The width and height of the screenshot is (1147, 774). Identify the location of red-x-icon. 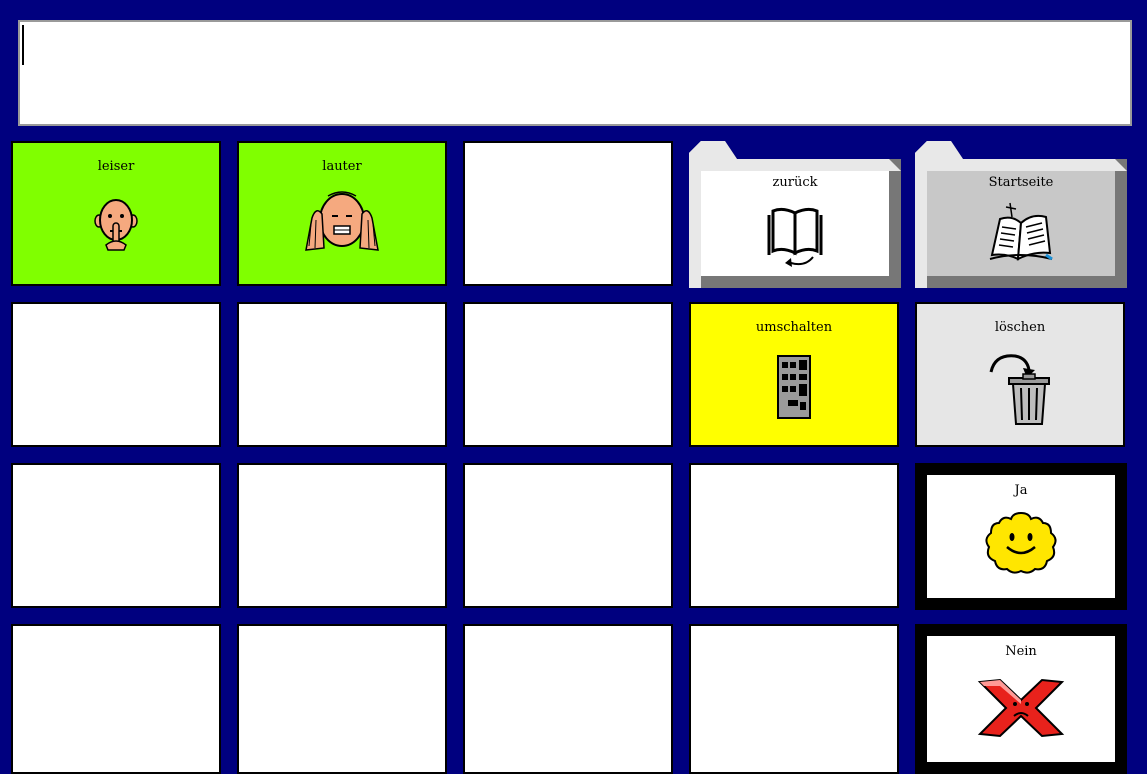
(1021, 708).